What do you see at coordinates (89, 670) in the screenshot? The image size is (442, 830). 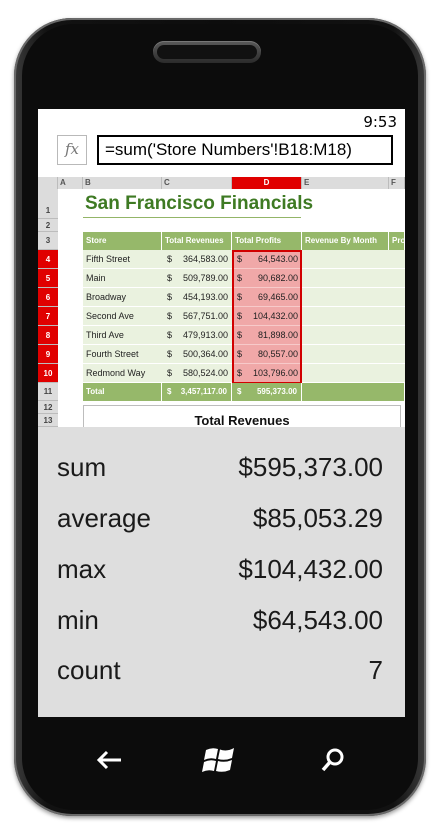 I see `summary-label: count` at bounding box center [89, 670].